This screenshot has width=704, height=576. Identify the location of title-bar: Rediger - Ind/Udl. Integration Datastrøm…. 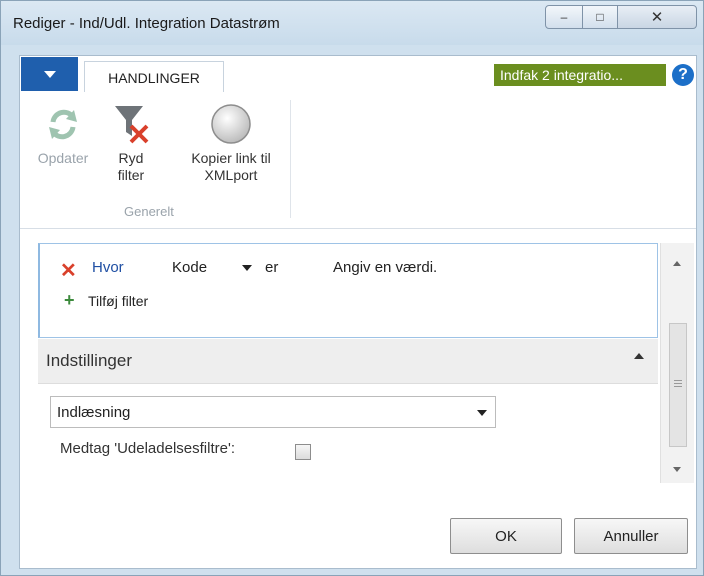
(352, 23).